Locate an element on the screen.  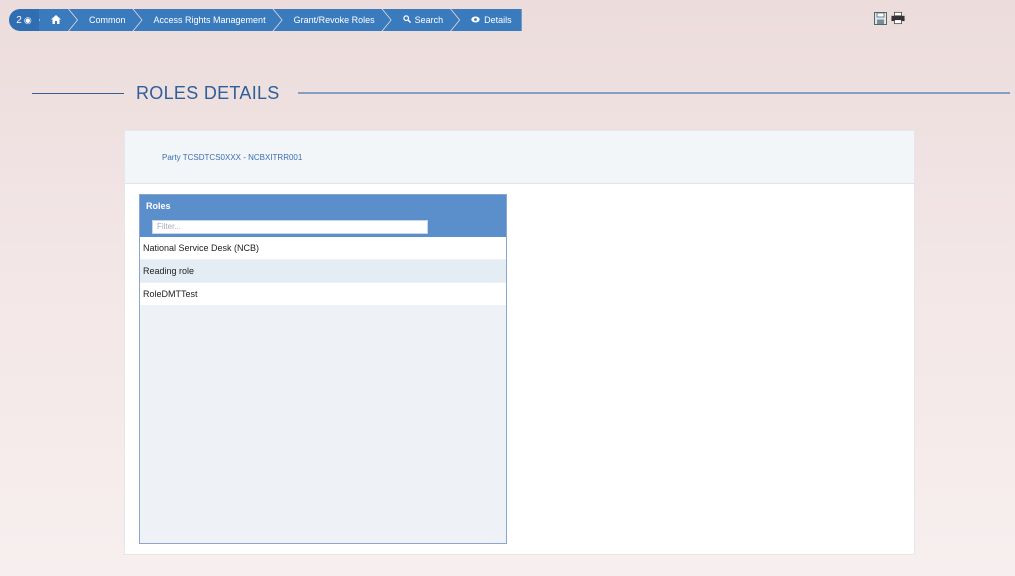
breadcrumb-grant-revoke-roles: Grant/Revoke Roles is located at coordinates (332, 20).